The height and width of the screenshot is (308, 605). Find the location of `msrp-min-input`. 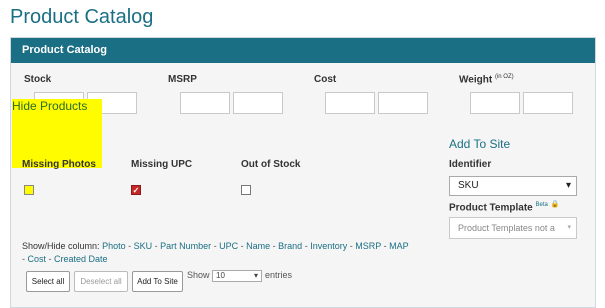

msrp-min-input is located at coordinates (205, 103).